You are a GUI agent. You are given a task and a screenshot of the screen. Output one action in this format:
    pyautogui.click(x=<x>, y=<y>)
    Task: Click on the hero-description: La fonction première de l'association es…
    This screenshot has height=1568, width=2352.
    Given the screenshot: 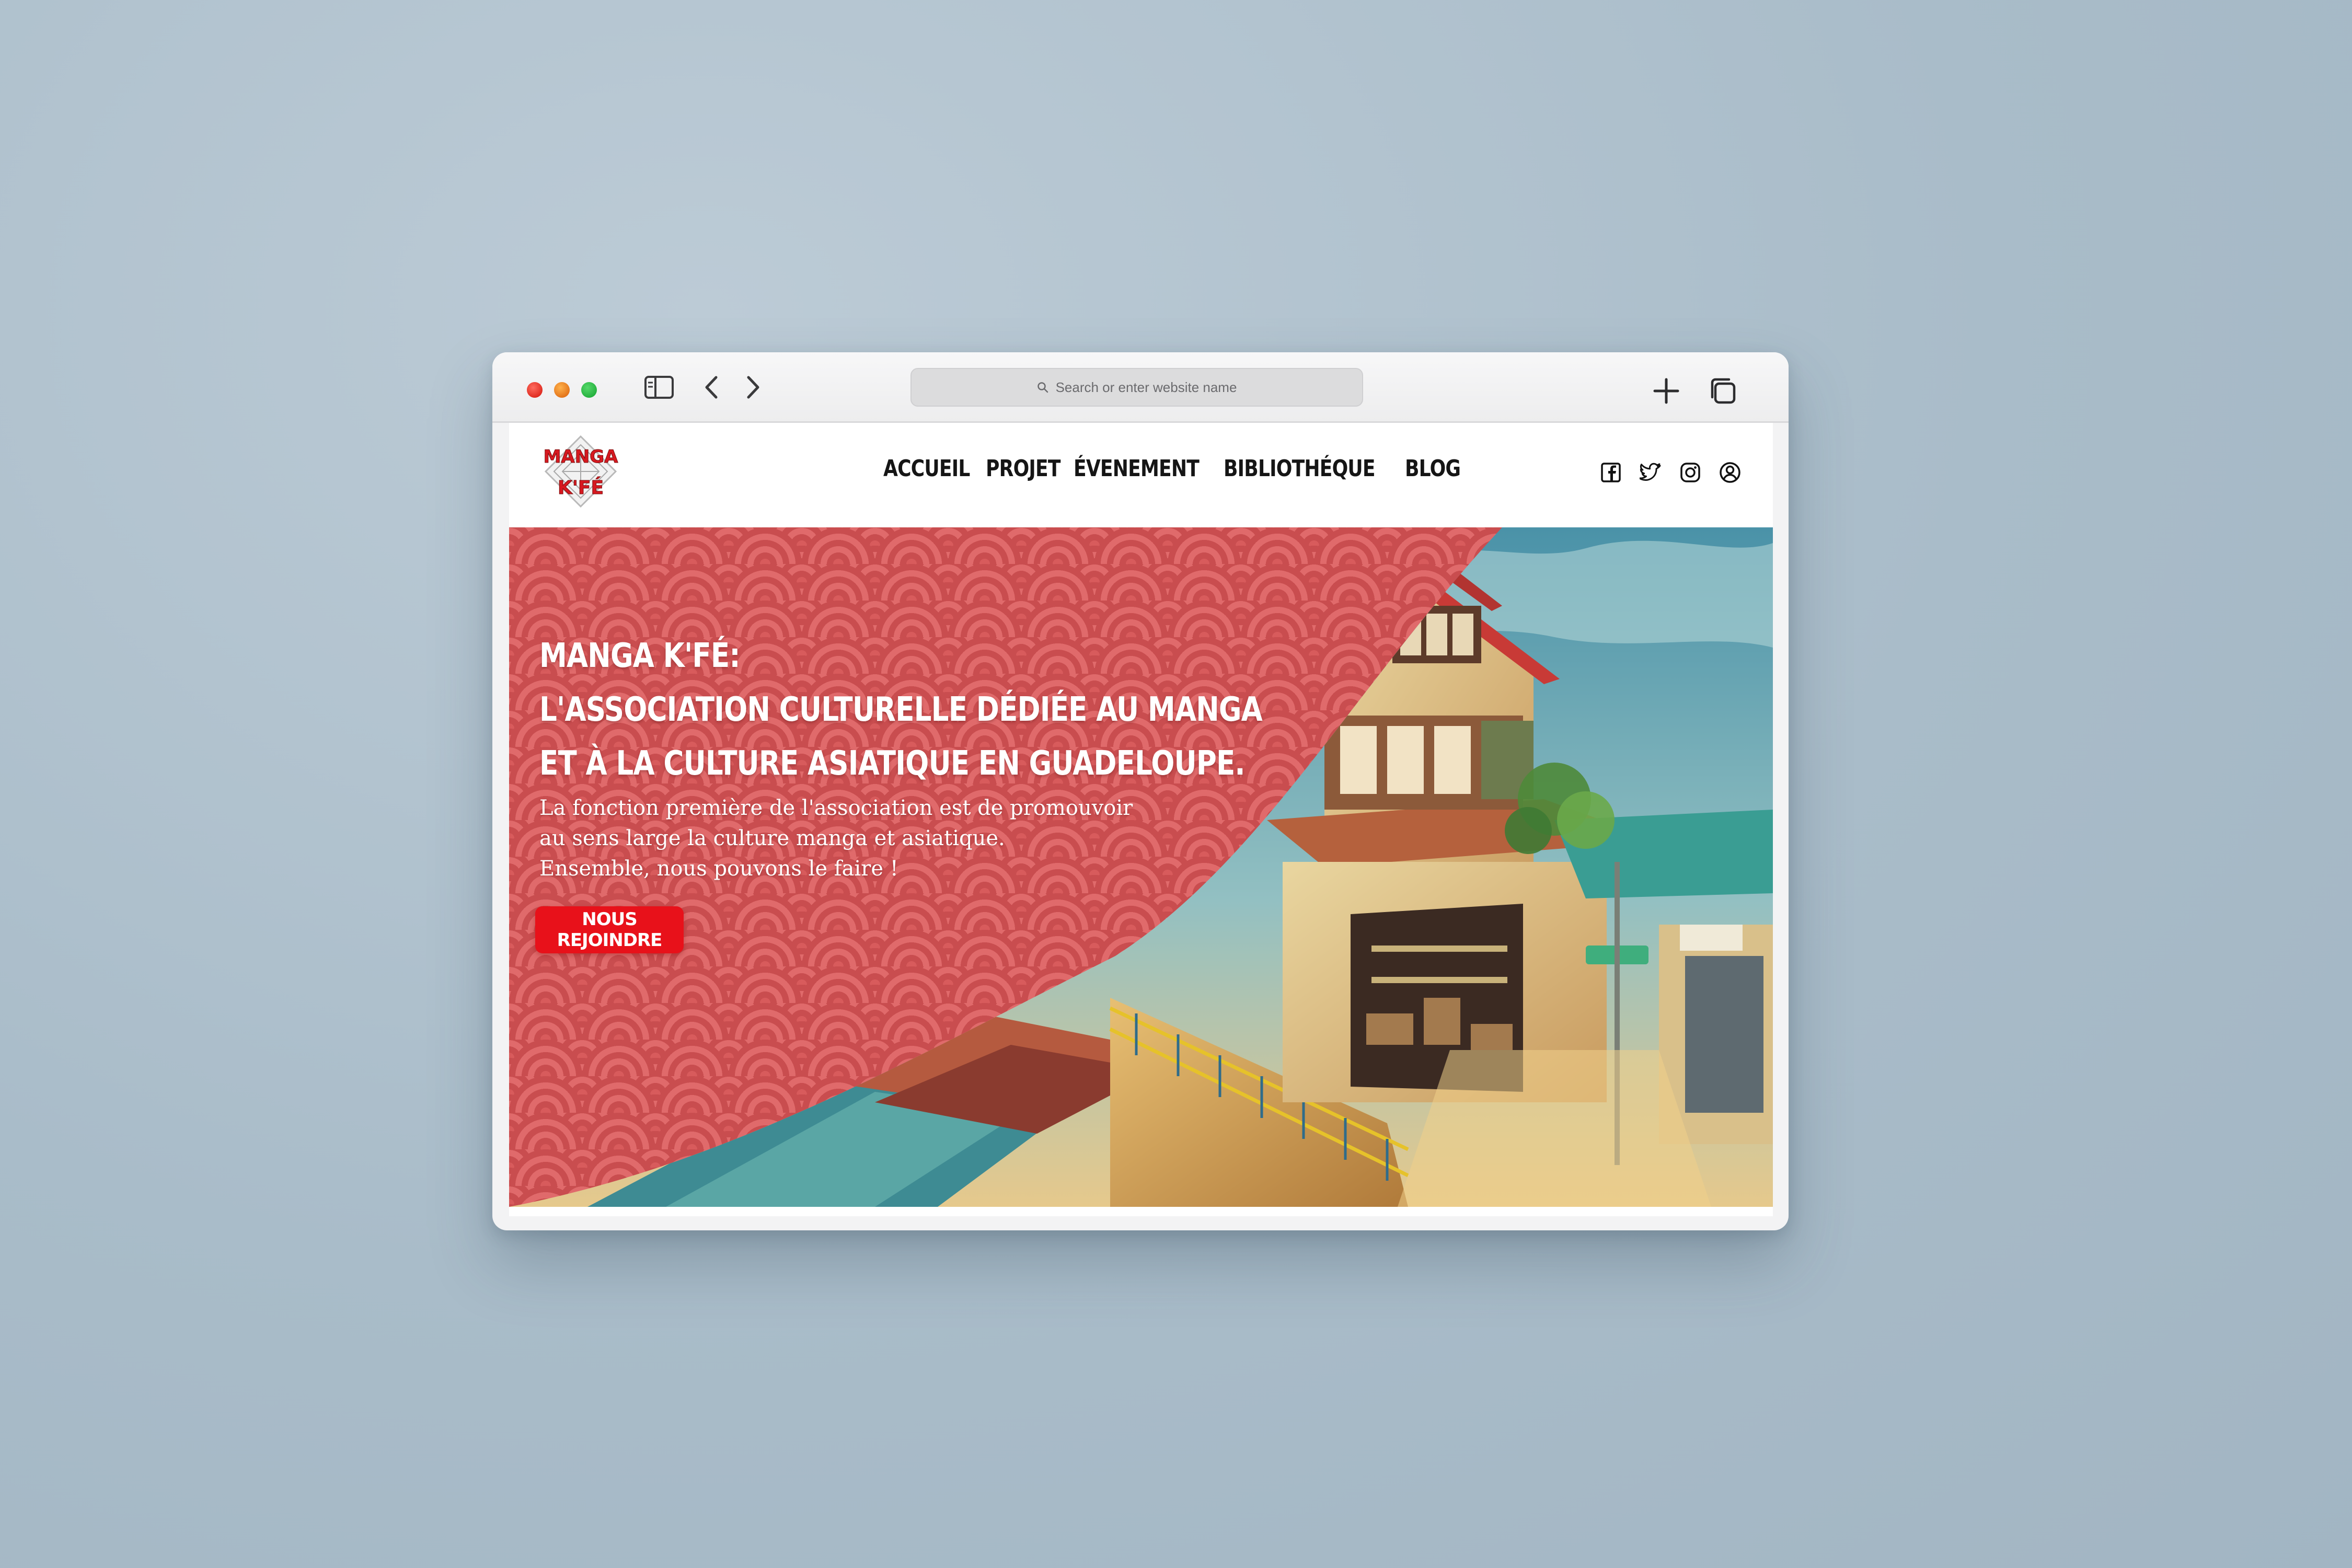 What is the action you would take?
    pyautogui.click(x=905, y=838)
    